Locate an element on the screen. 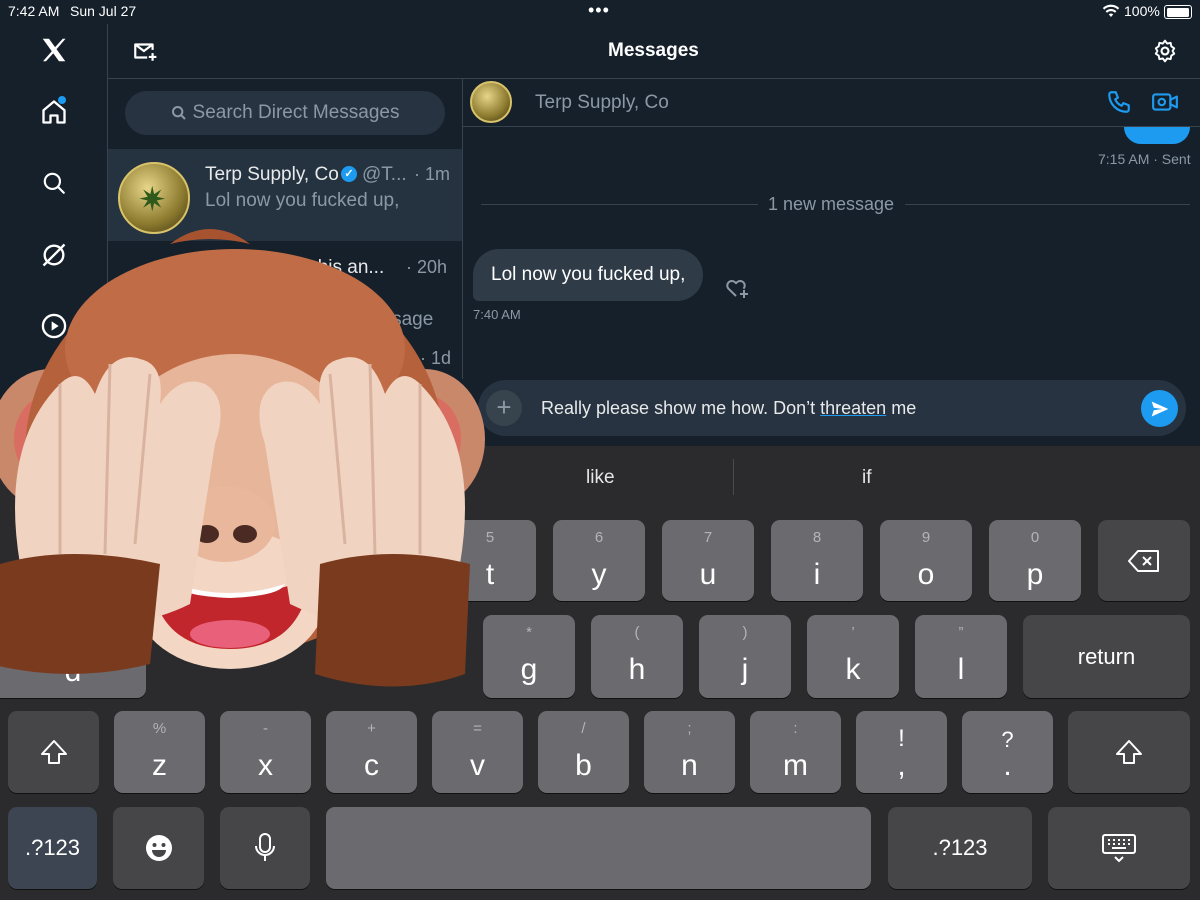 The height and width of the screenshot is (900, 1200). add-media-button: + is located at coordinates (504, 408).